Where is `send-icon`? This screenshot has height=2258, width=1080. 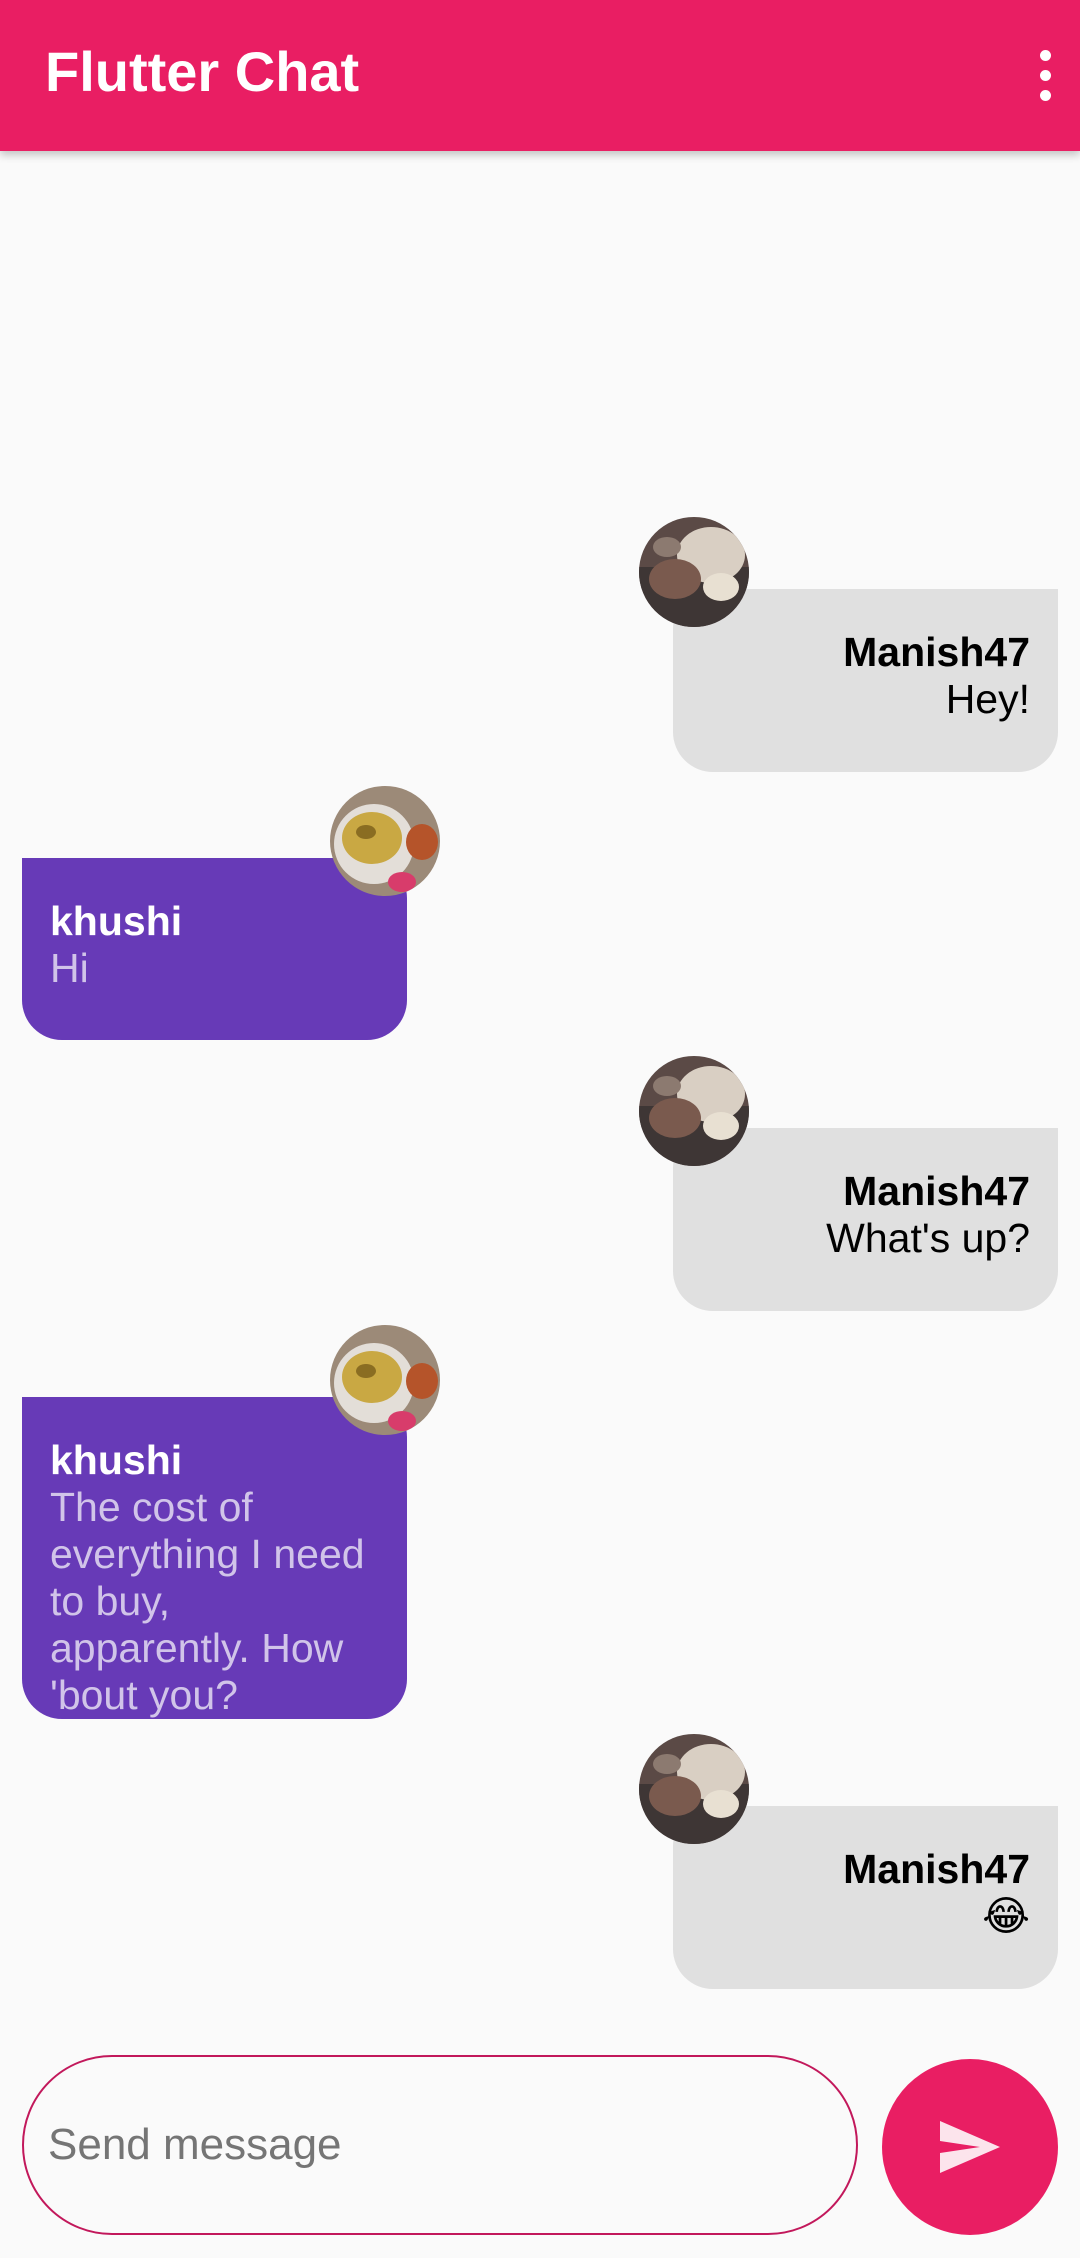
send-icon is located at coordinates (970, 2147).